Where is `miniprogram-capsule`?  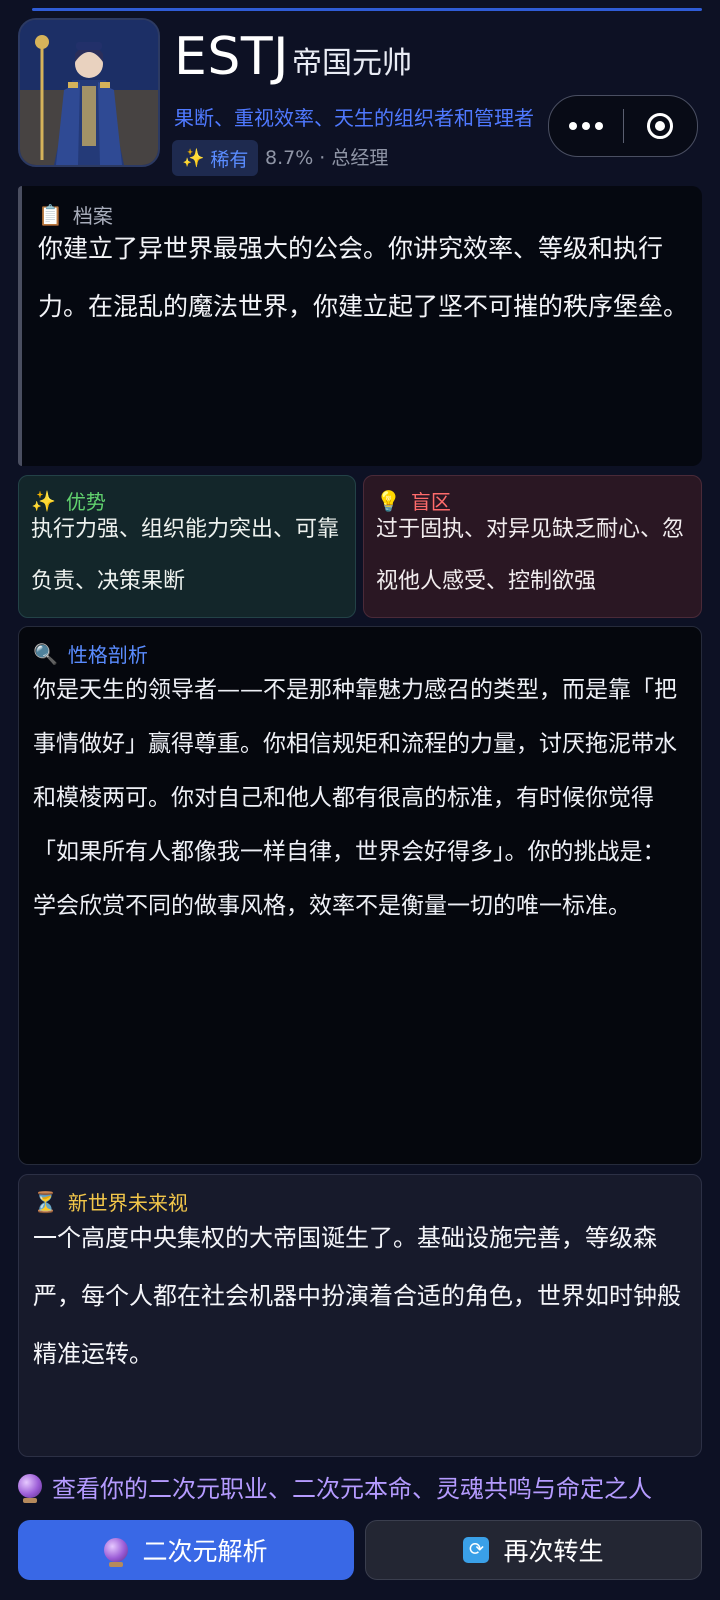 miniprogram-capsule is located at coordinates (623, 126).